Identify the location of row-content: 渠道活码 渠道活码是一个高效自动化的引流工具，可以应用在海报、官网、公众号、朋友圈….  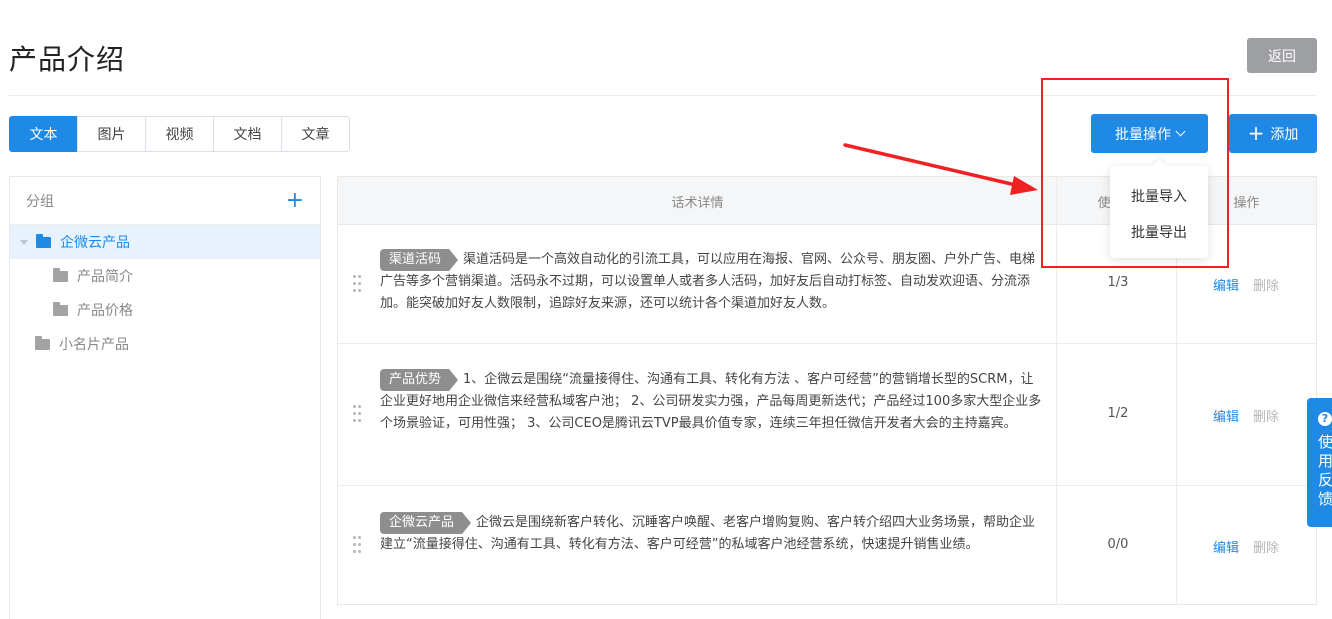
(712, 282).